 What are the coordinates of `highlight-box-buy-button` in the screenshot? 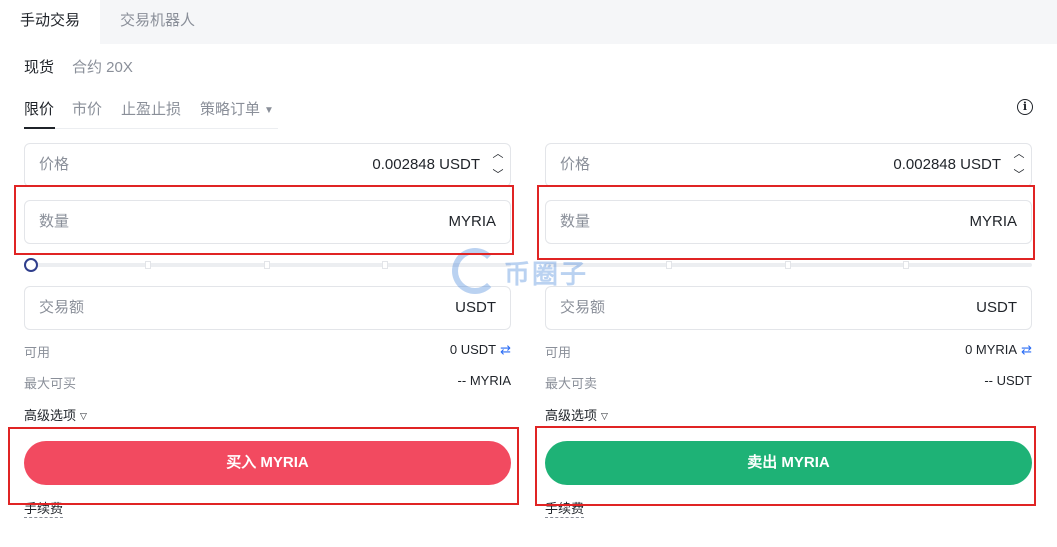 It's located at (263, 466).